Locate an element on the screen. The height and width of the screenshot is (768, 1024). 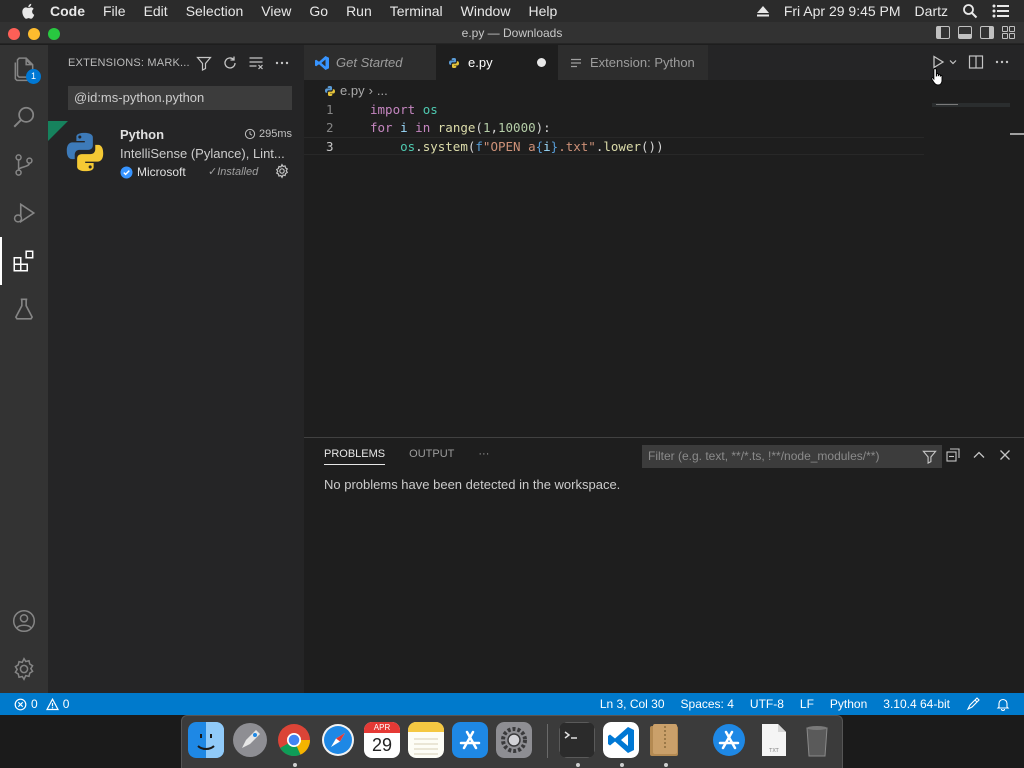
archive-utility-icon is located at coordinates (665, 740).